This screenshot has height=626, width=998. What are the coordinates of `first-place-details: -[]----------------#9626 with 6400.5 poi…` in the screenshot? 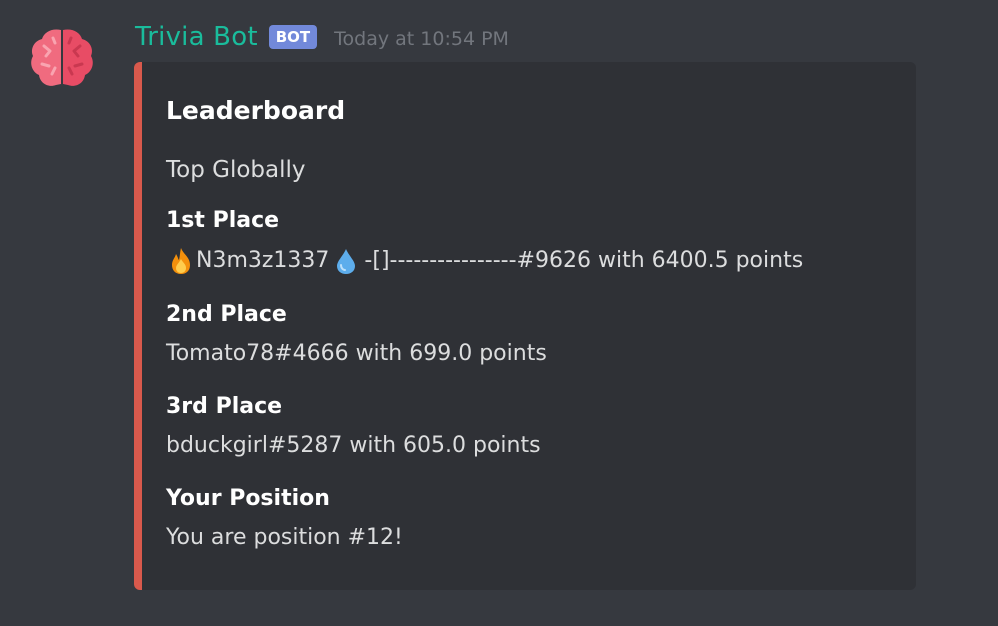 It's located at (584, 260).